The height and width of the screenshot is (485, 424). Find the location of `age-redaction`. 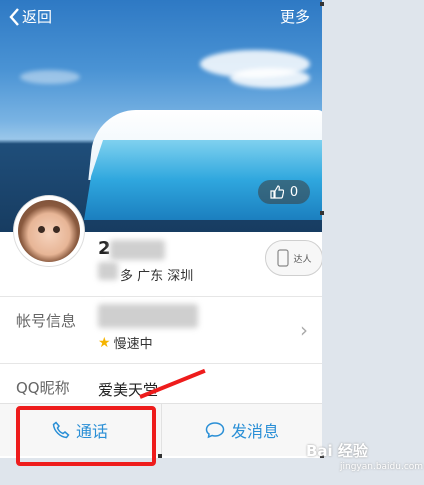

age-redaction is located at coordinates (108, 271).